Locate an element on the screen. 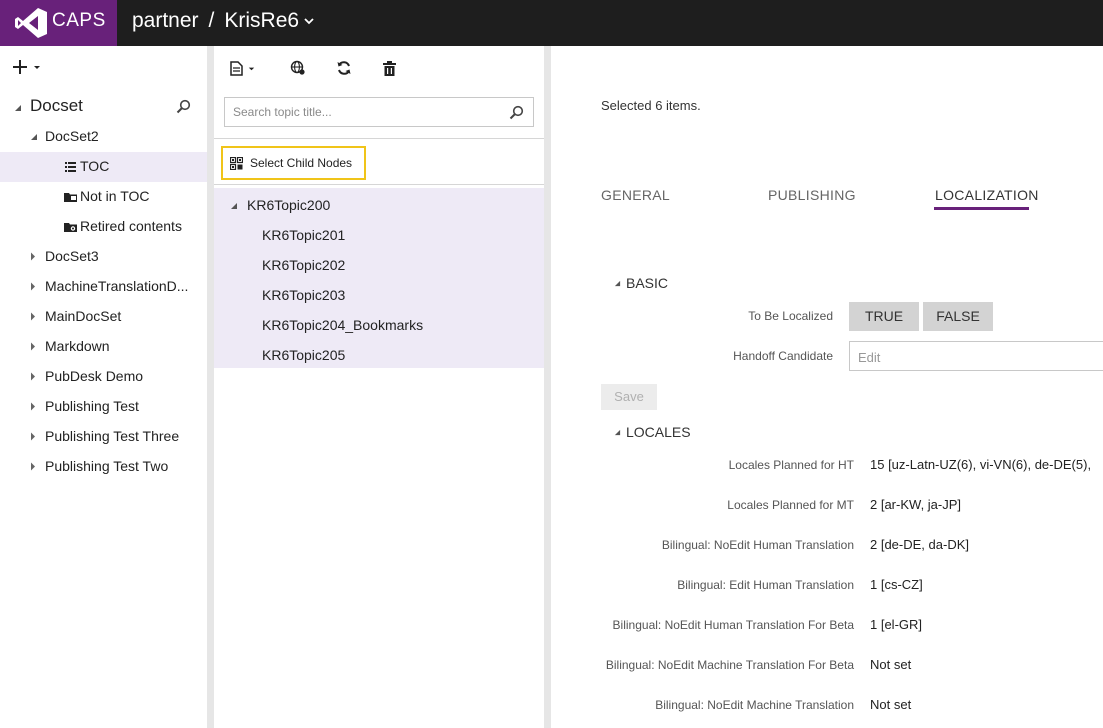 The image size is (1103, 728). topic-item-kr6topic205: KR6Topic205 is located at coordinates (379, 355).